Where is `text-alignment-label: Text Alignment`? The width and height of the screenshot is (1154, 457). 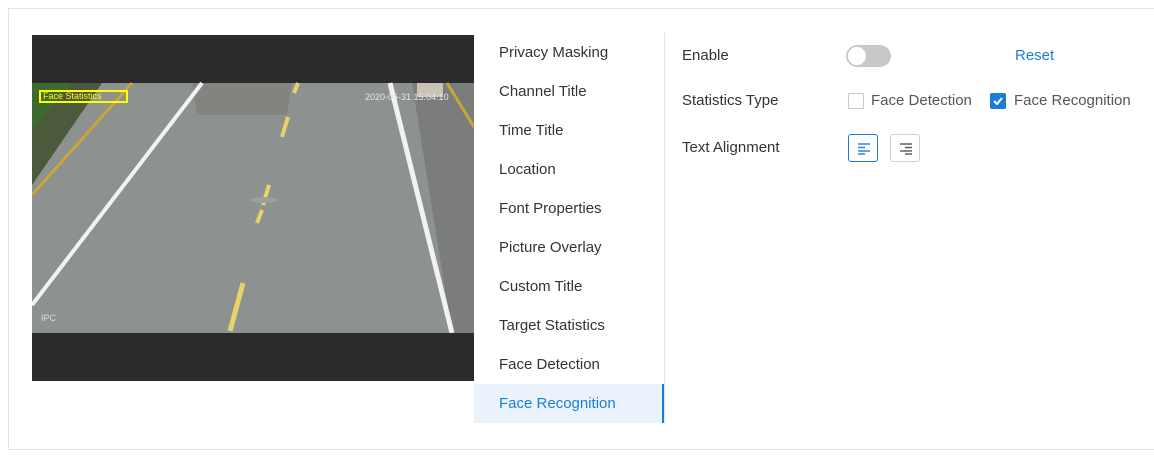
text-alignment-label: Text Alignment is located at coordinates (731, 147).